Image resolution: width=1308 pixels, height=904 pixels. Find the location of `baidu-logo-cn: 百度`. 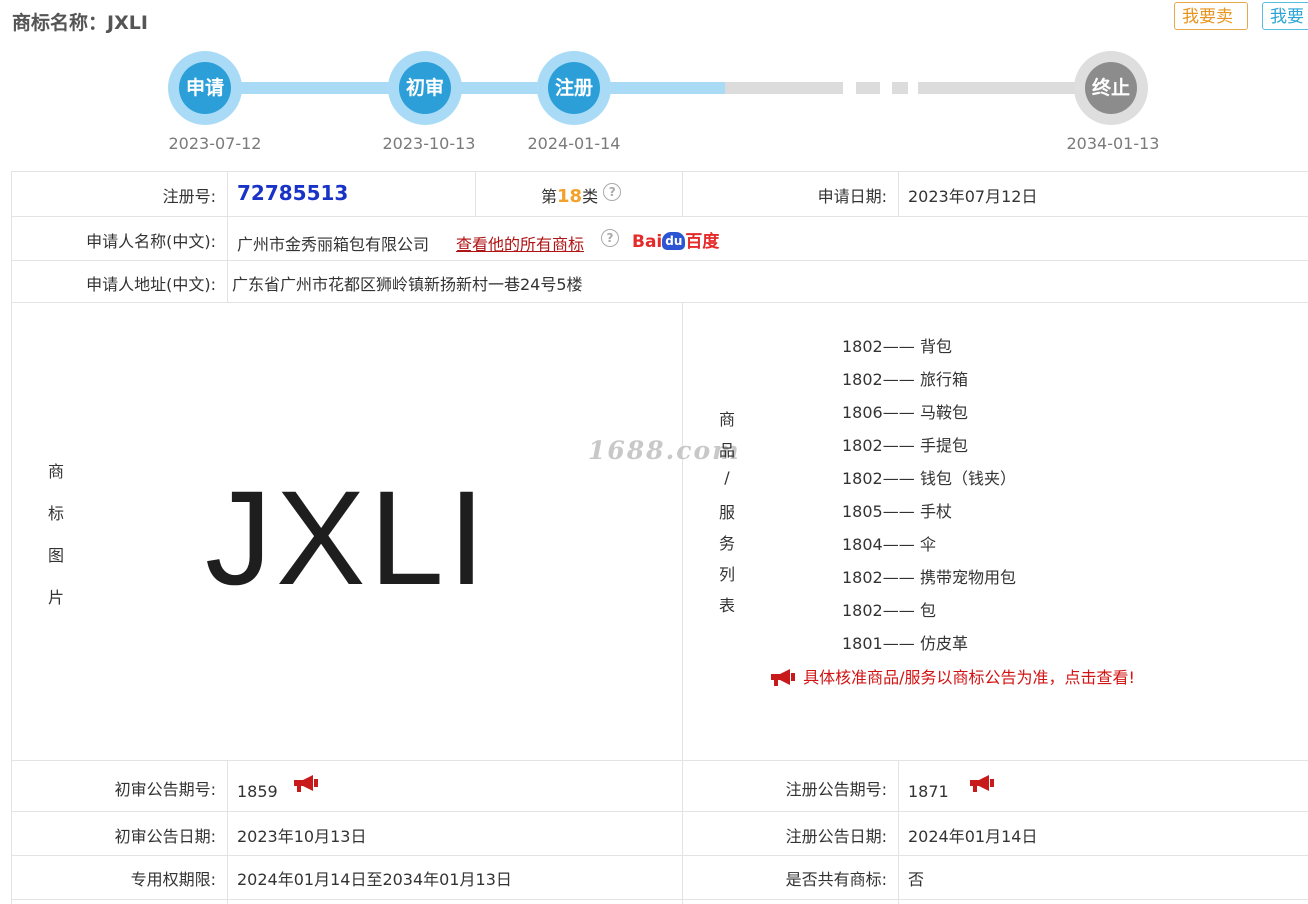

baidu-logo-cn: 百度 is located at coordinates (702, 242).